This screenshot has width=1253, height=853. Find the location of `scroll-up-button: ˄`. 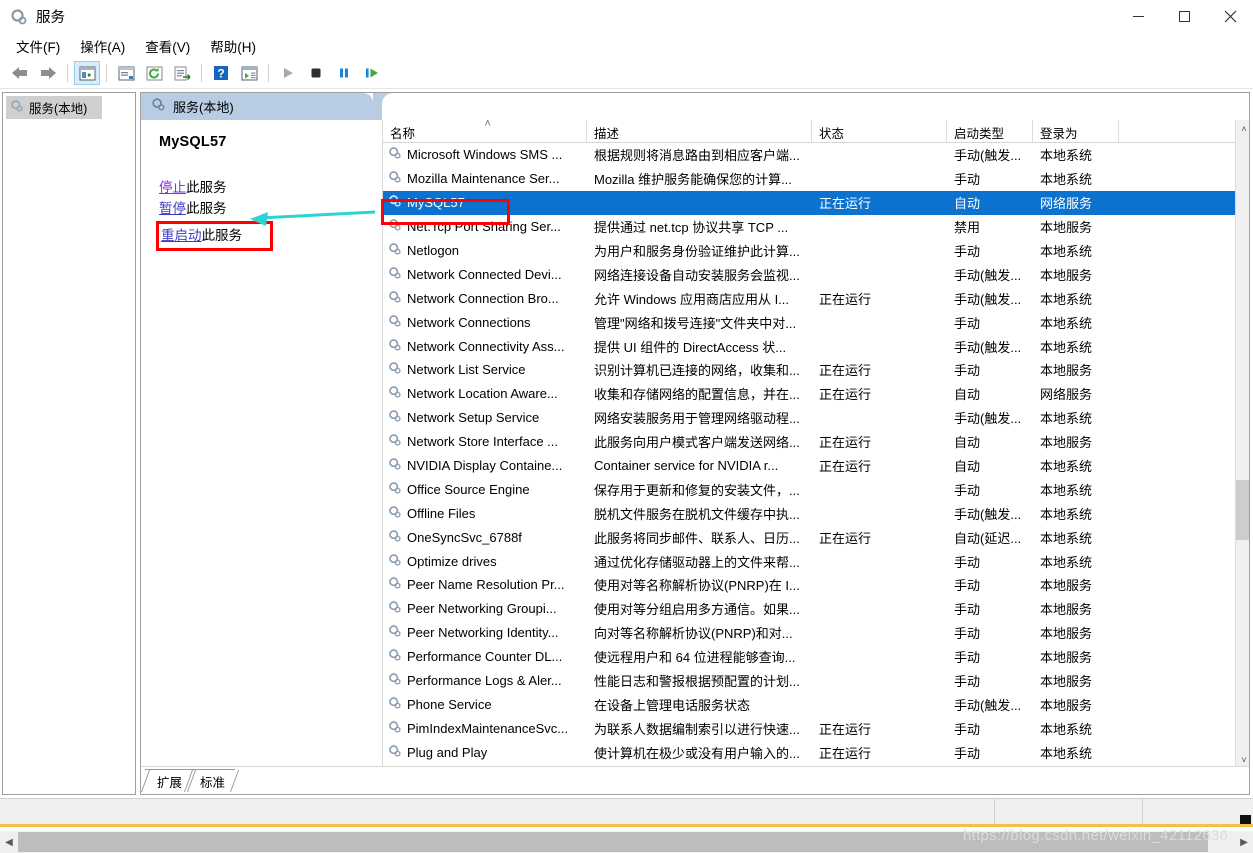

scroll-up-button: ˄ is located at coordinates (1242, 128).